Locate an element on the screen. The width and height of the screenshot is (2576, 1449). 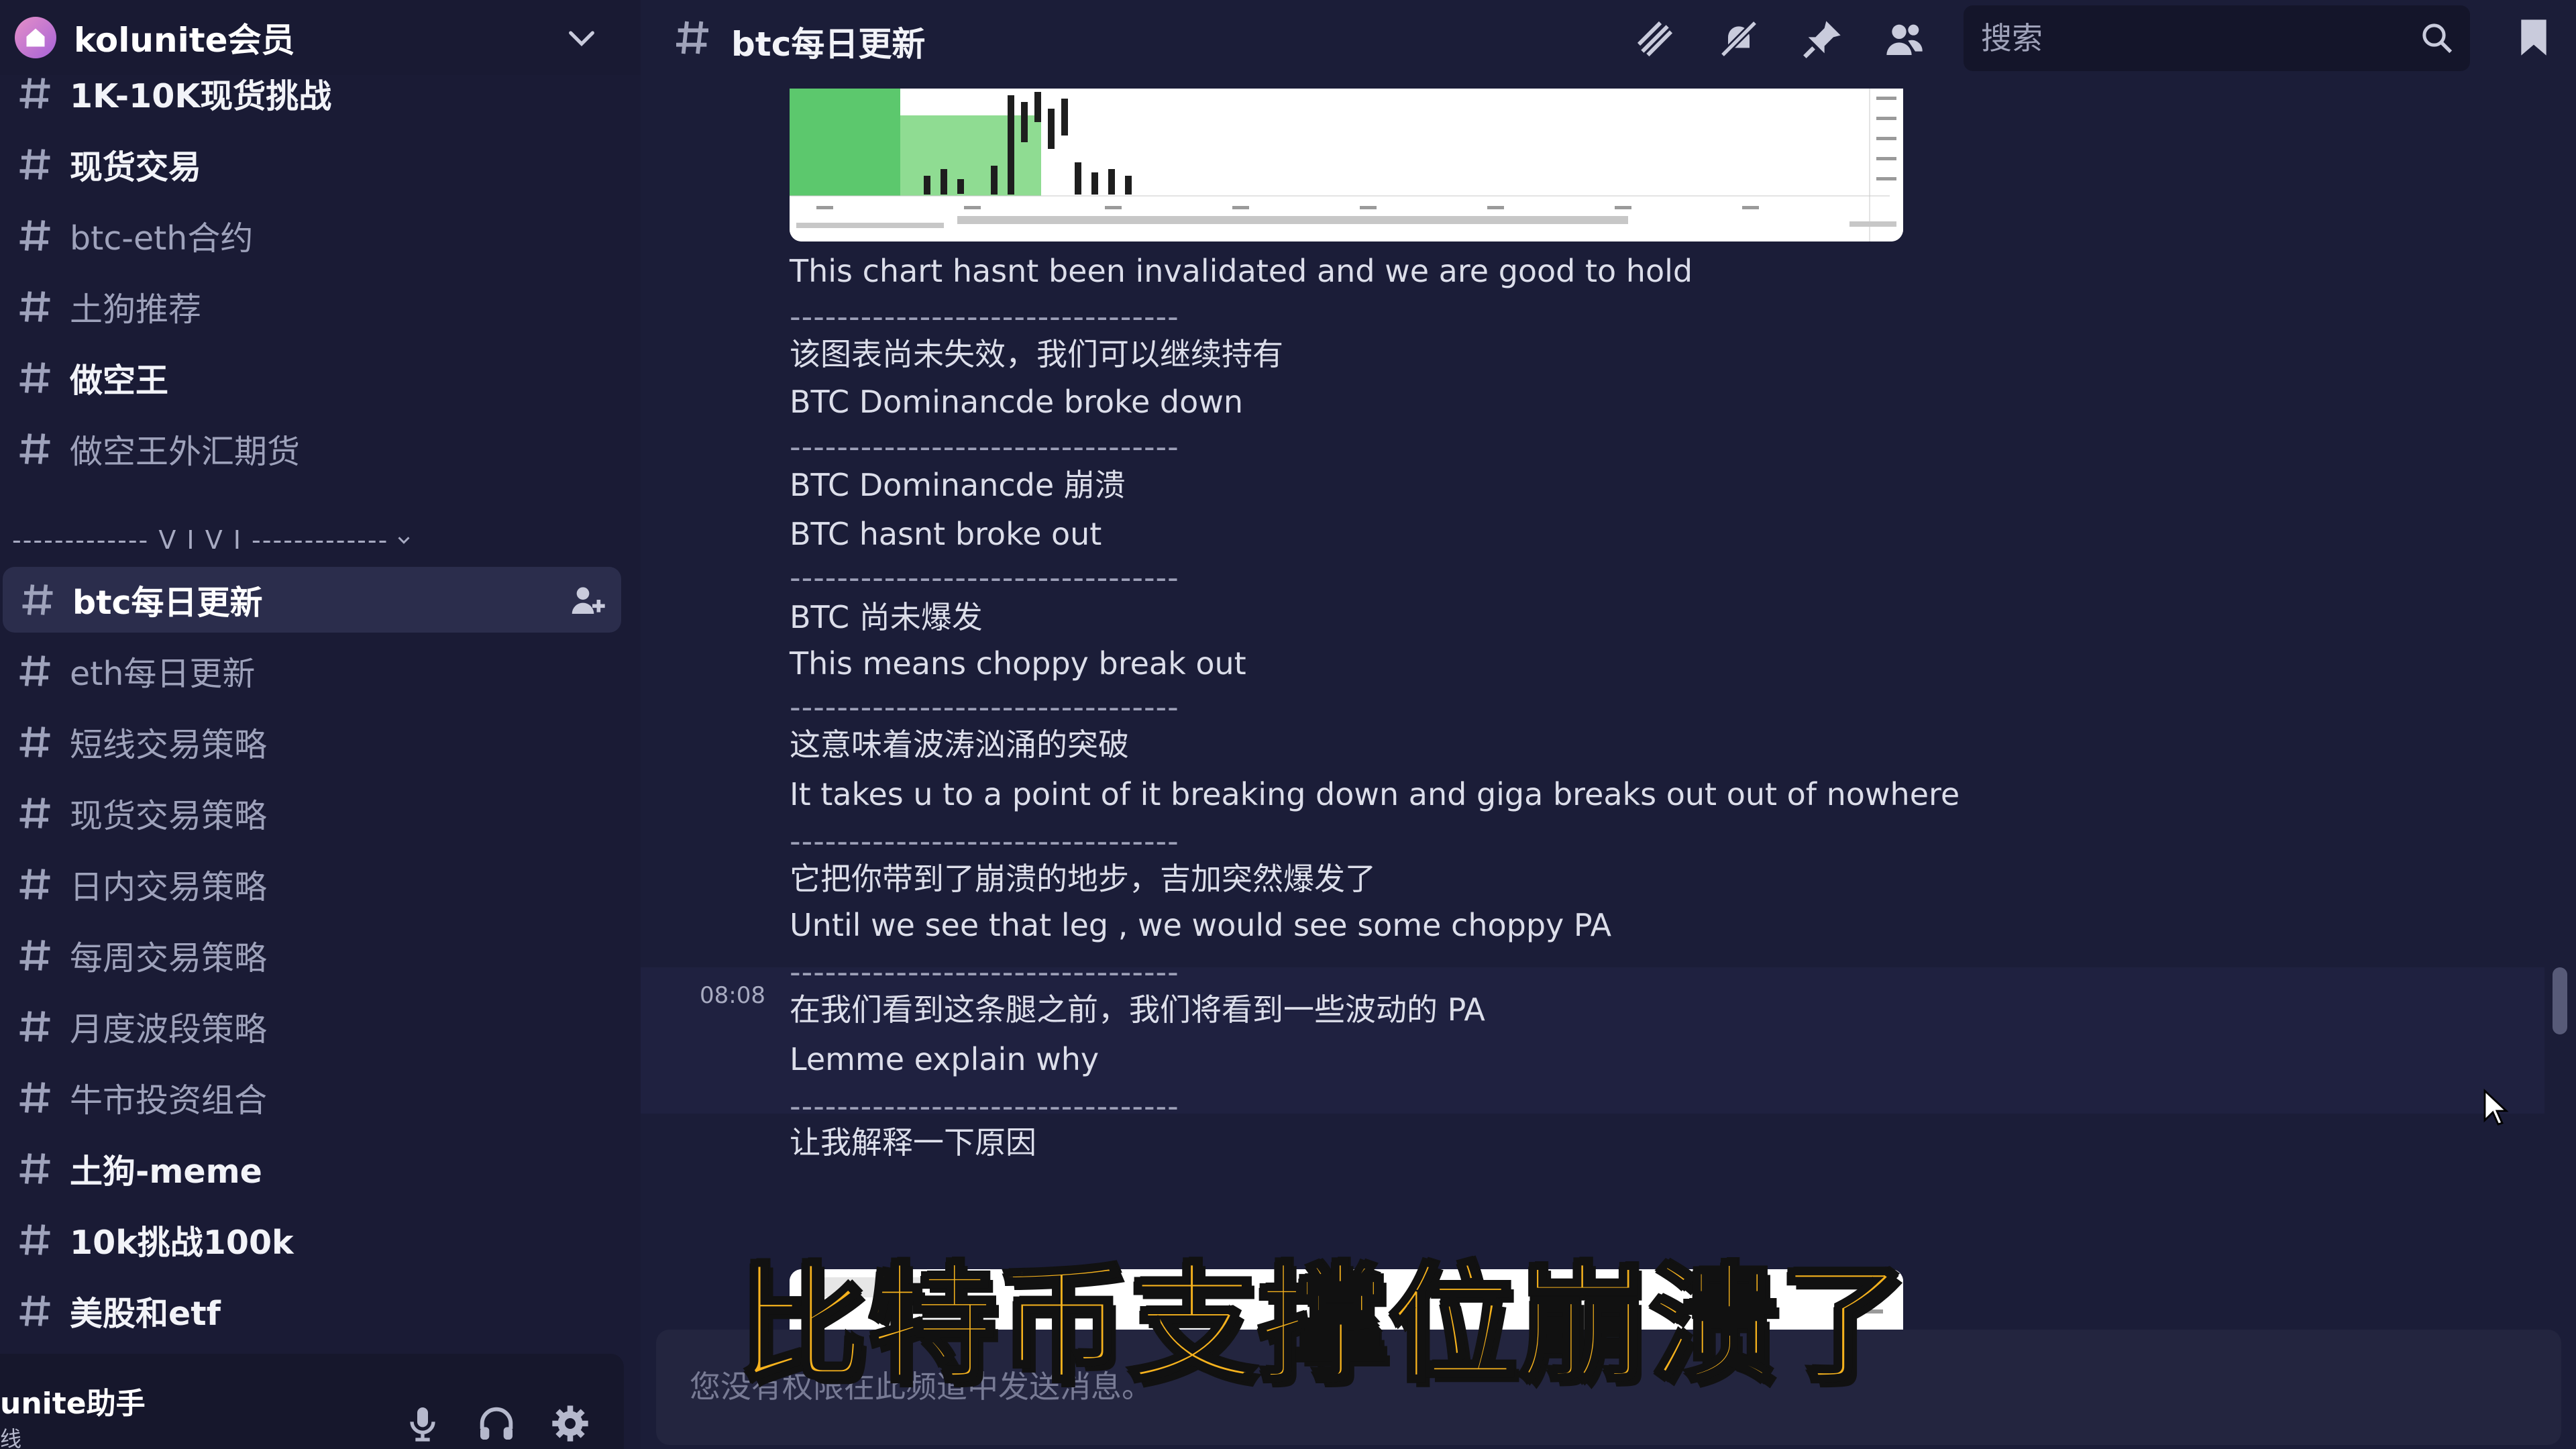
message-text: BTC Dominancde broke down is located at coordinates (1017, 402).